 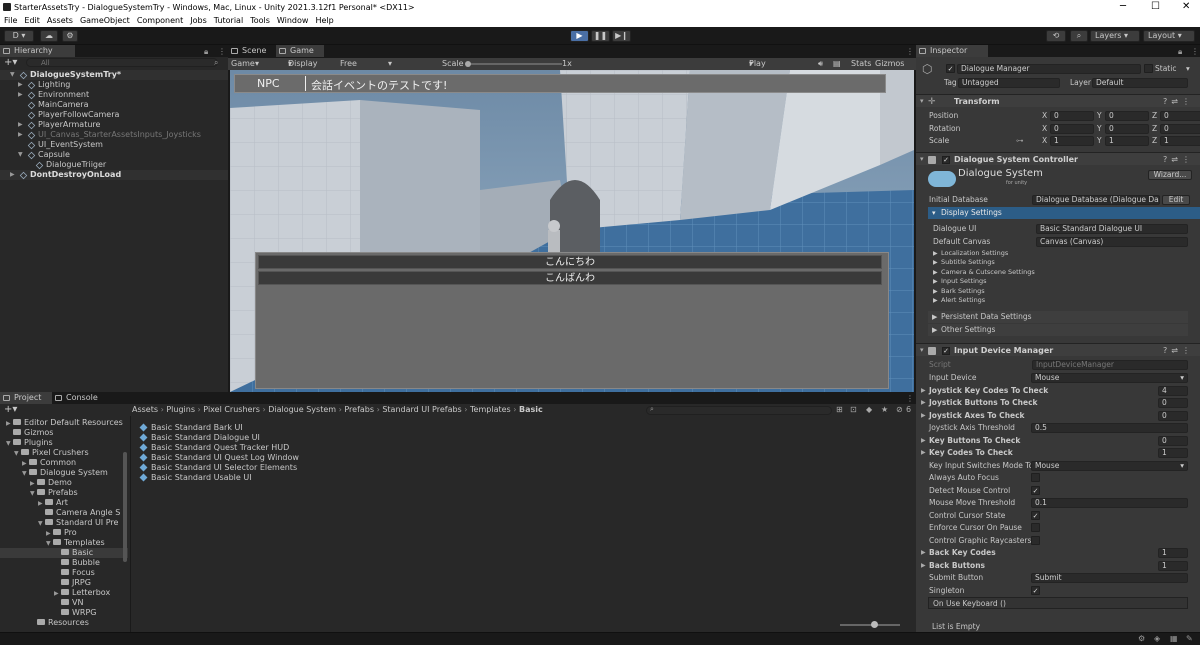 I want to click on initial-db-field: Dialogue Database (Dialogue Da, so click(x=1096, y=200).